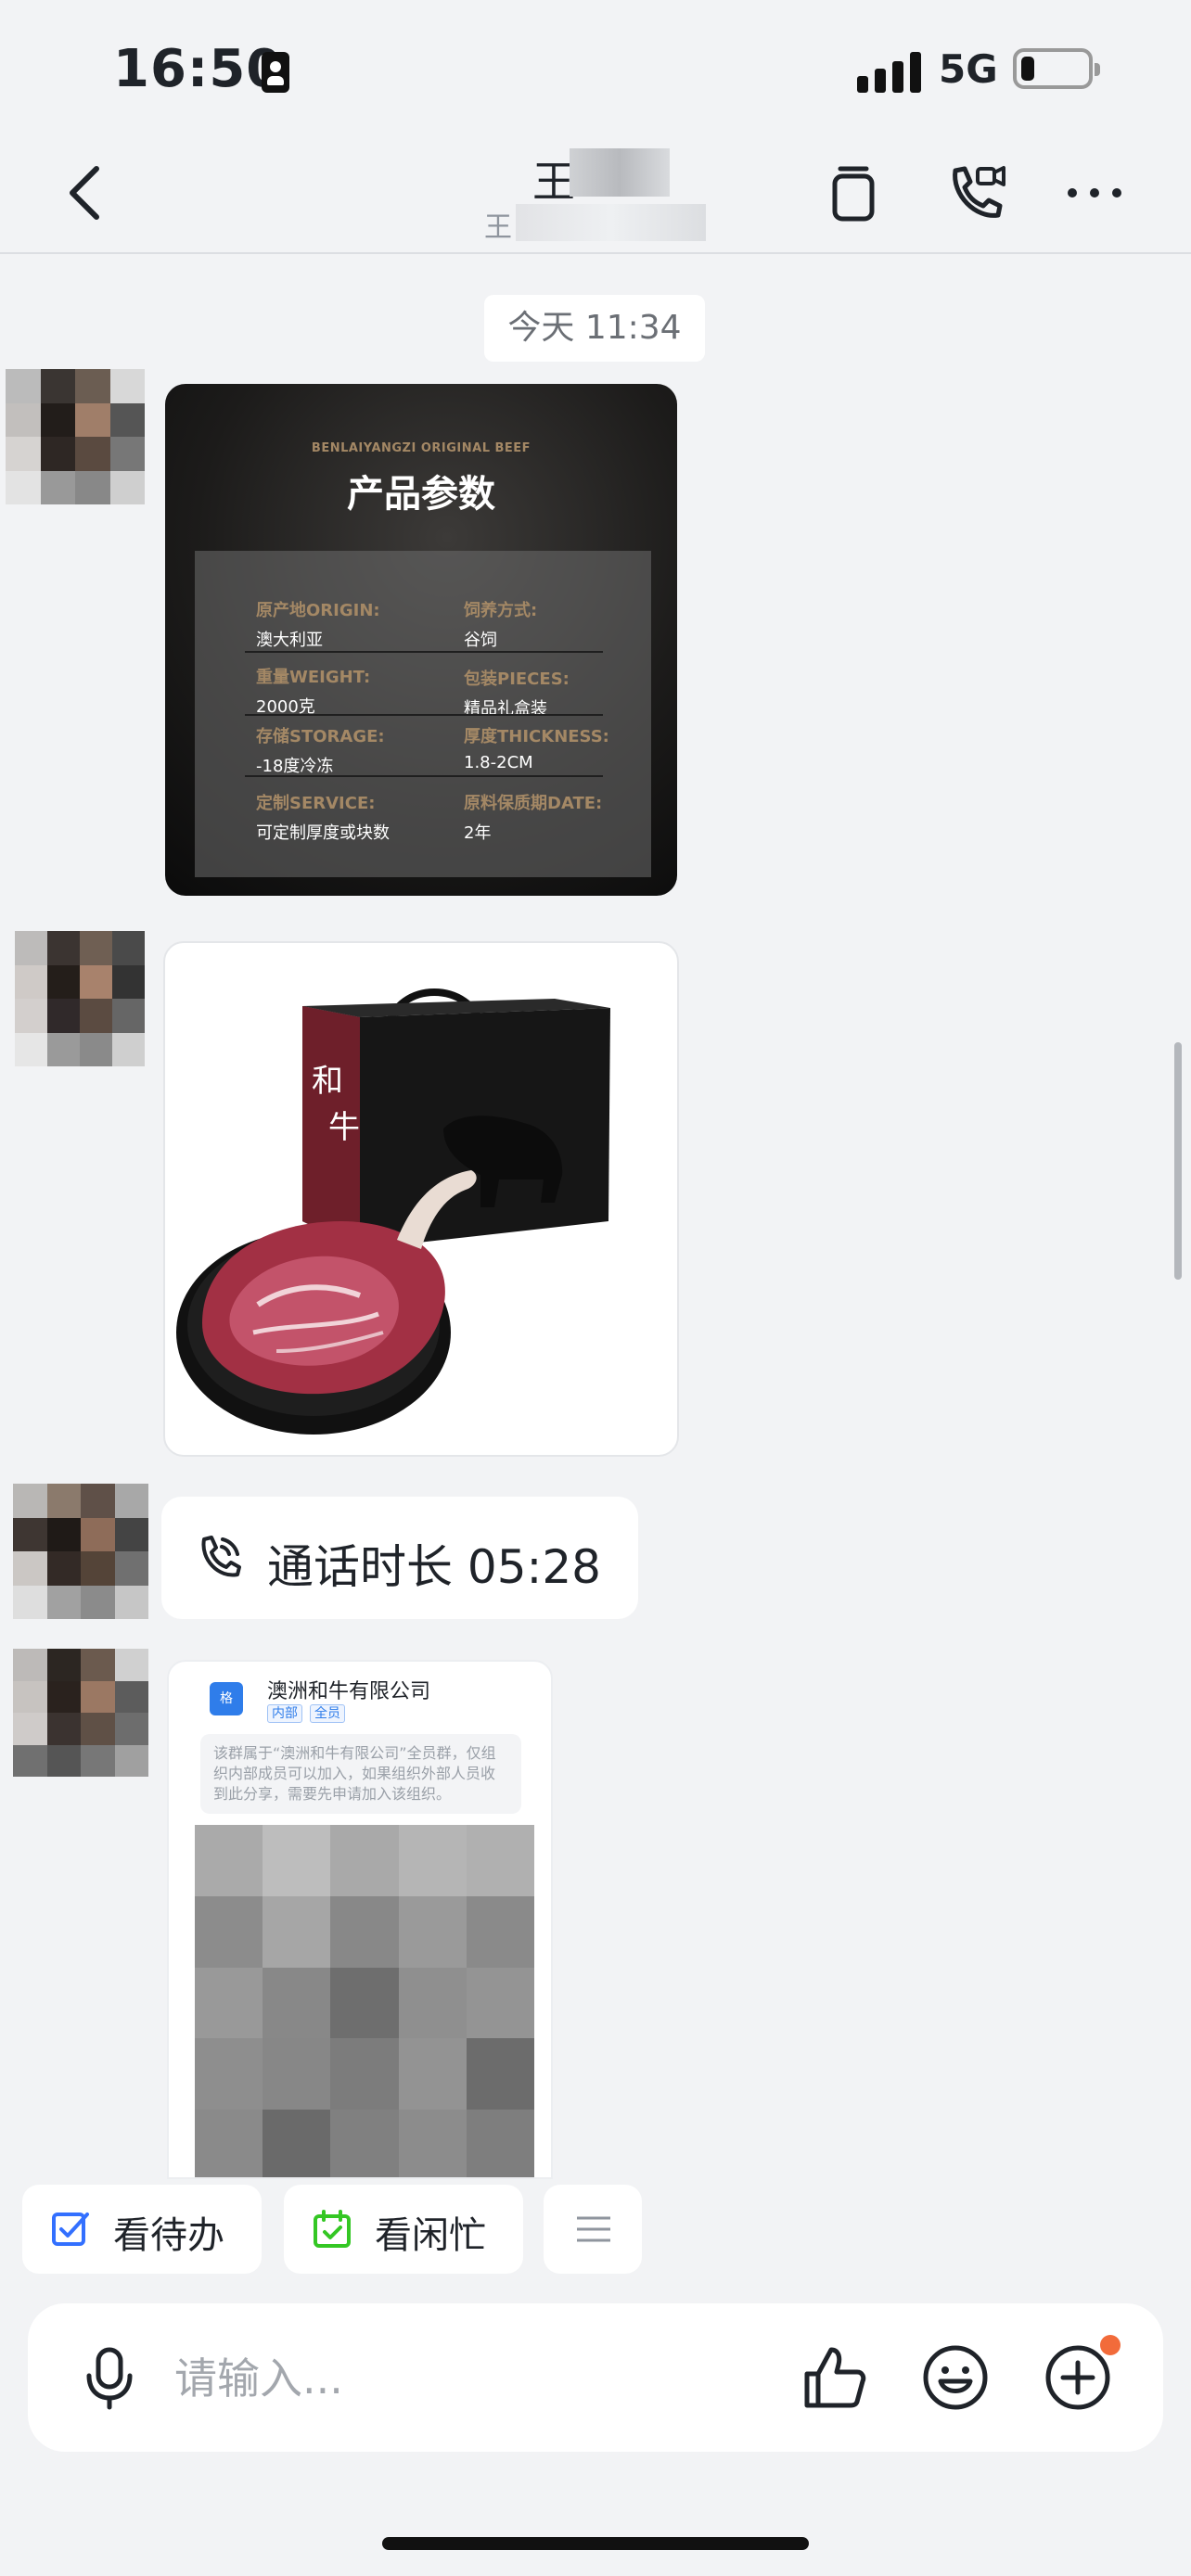  Describe the element at coordinates (620, 172) in the screenshot. I see `title-redacted` at that location.